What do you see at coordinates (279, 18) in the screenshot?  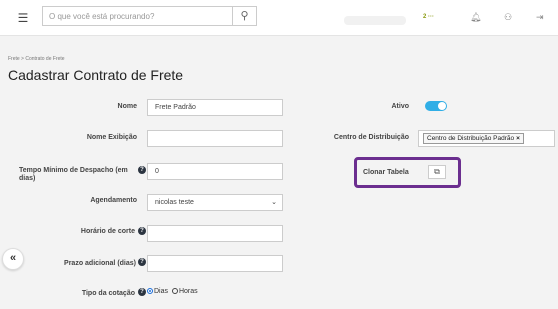 I see `top-bar: ☰ ⚲ 2 ··· 🔔︎ ⚇ ⇥` at bounding box center [279, 18].